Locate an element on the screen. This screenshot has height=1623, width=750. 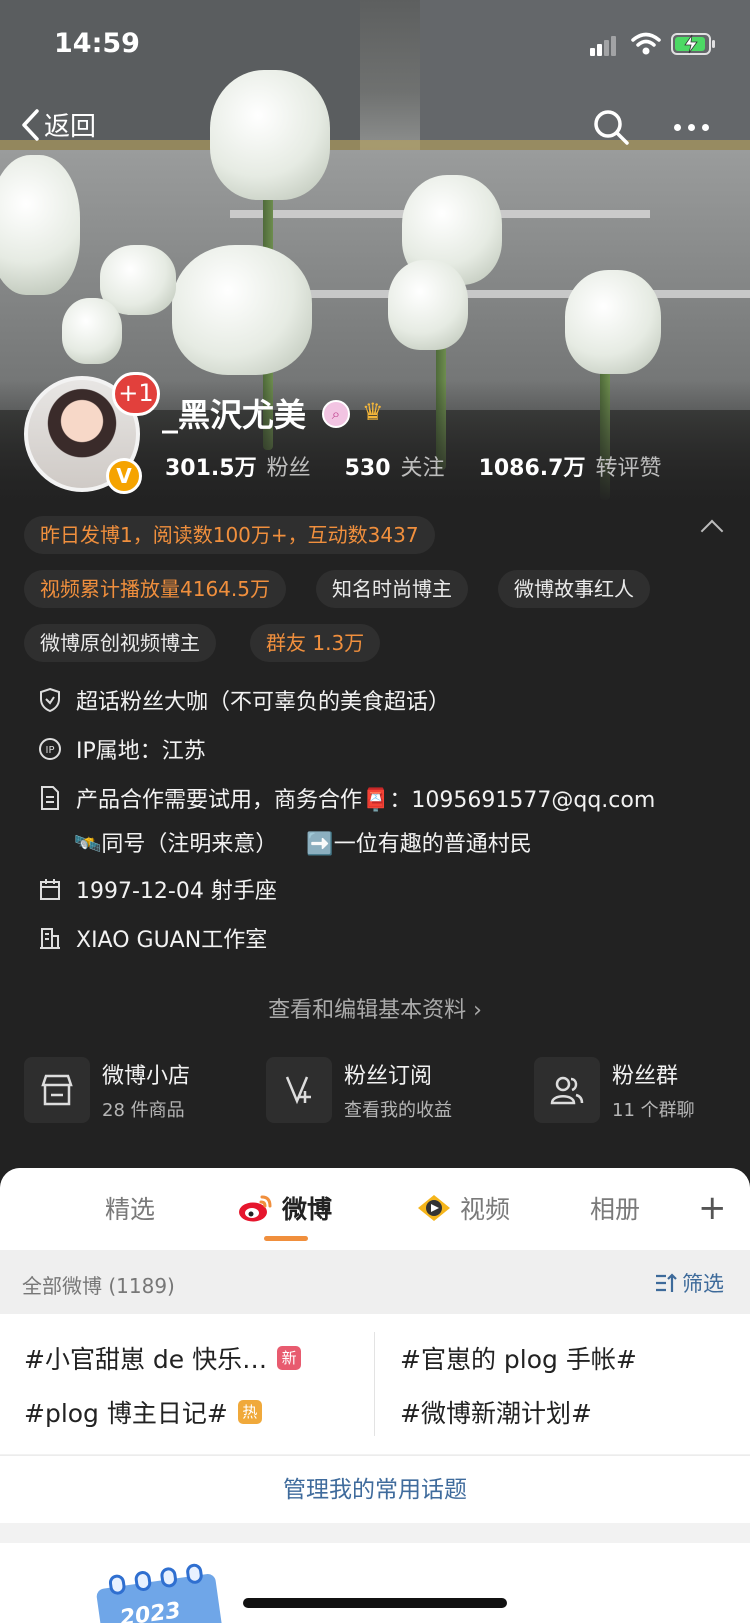
super-topic-row: 超话粉丝大咖（不可辜负的美食超话） is located at coordinates (244, 700).